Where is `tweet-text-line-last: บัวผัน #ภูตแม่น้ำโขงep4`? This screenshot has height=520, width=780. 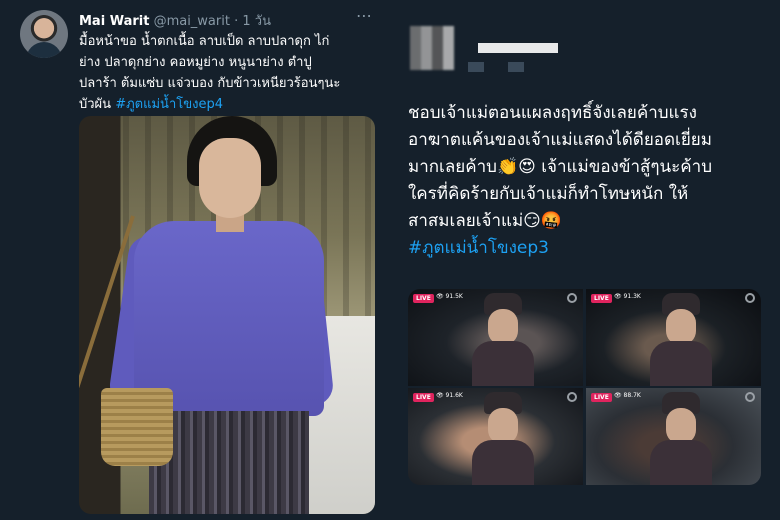
tweet-text-line-last: บัวผัน #ภูตแม่น้ำโขงep4 is located at coordinates (229, 104).